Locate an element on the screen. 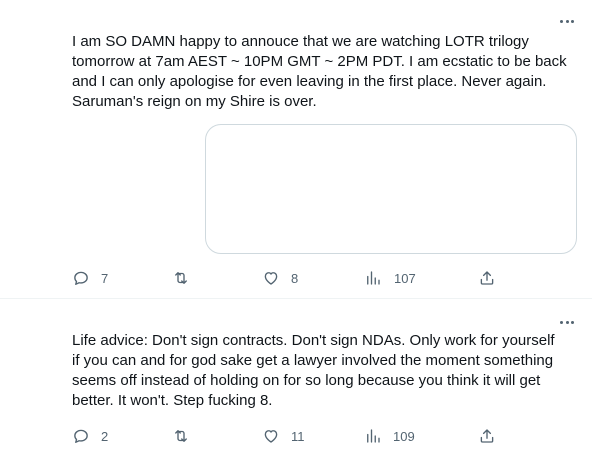 The image size is (592, 451). tweet-actions: 7 8 107 is located at coordinates (287, 278).